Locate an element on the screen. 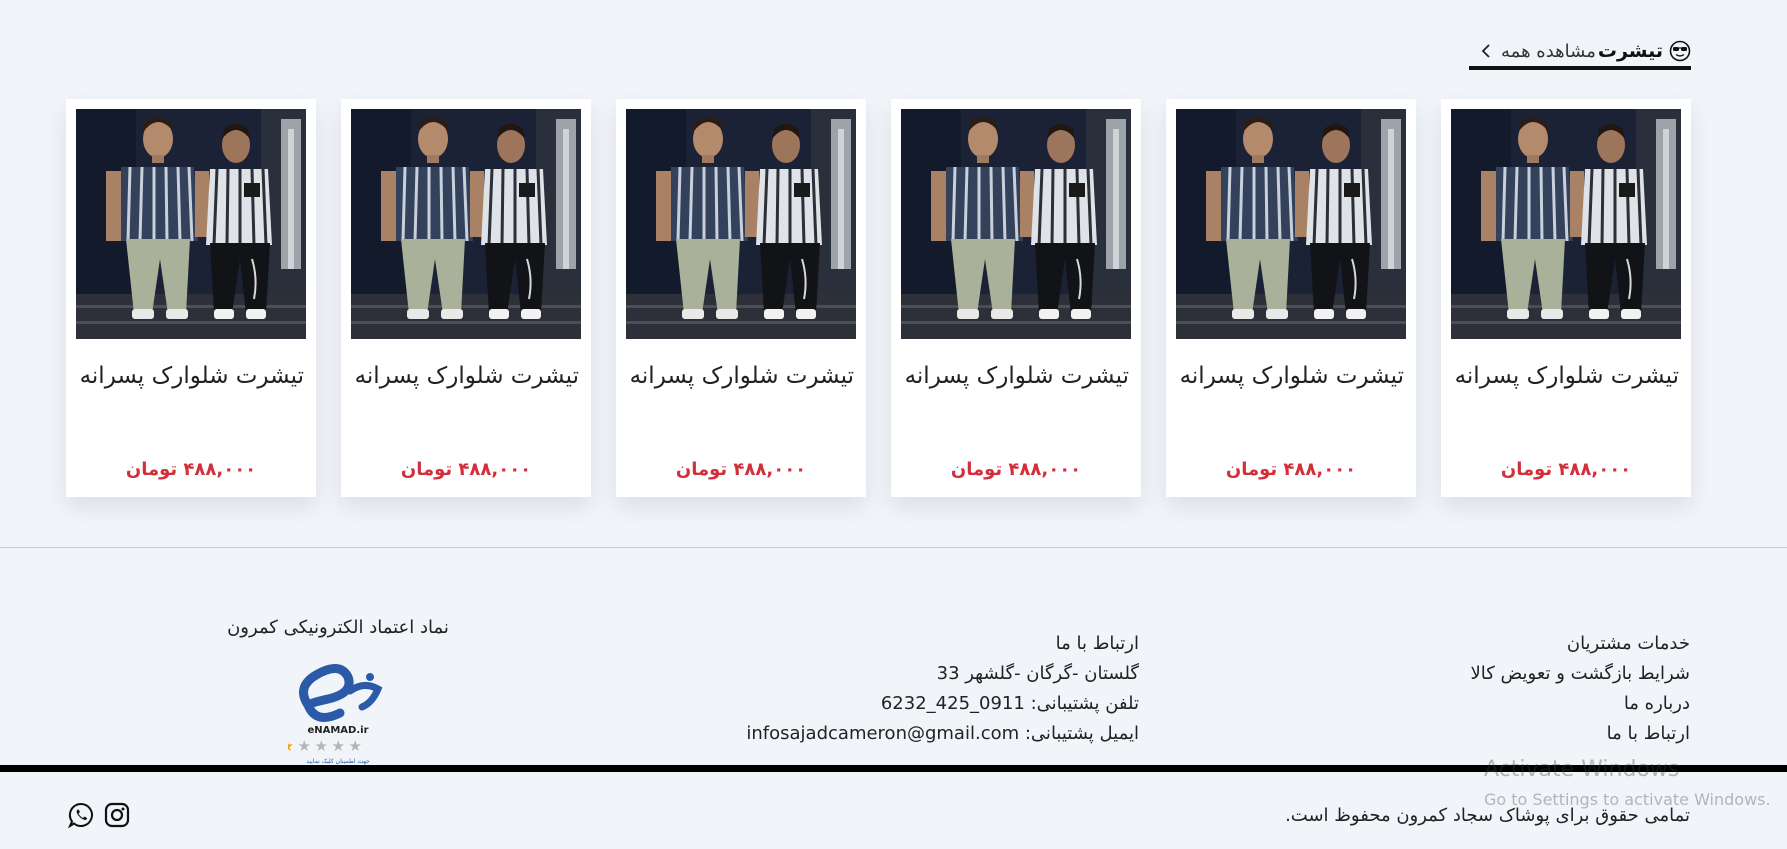 The image size is (1787, 849). footer-services-title: خدمات مشتریان is located at coordinates (1628, 643).